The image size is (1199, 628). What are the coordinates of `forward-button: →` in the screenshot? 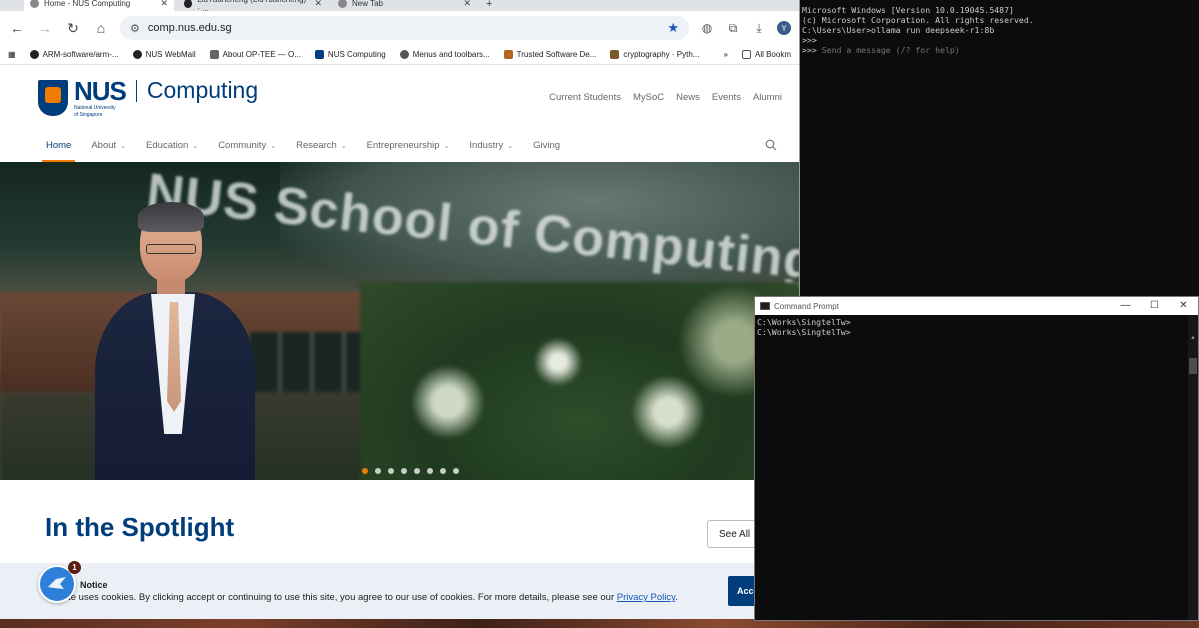 It's located at (45, 28).